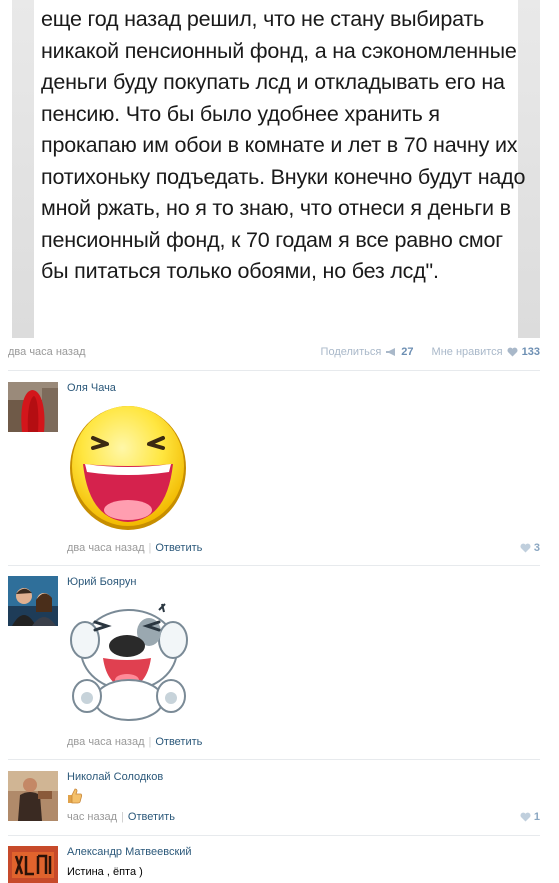  Describe the element at coordinates (105, 872) in the screenshot. I see `comment-text: Истина , ёпта )` at that location.